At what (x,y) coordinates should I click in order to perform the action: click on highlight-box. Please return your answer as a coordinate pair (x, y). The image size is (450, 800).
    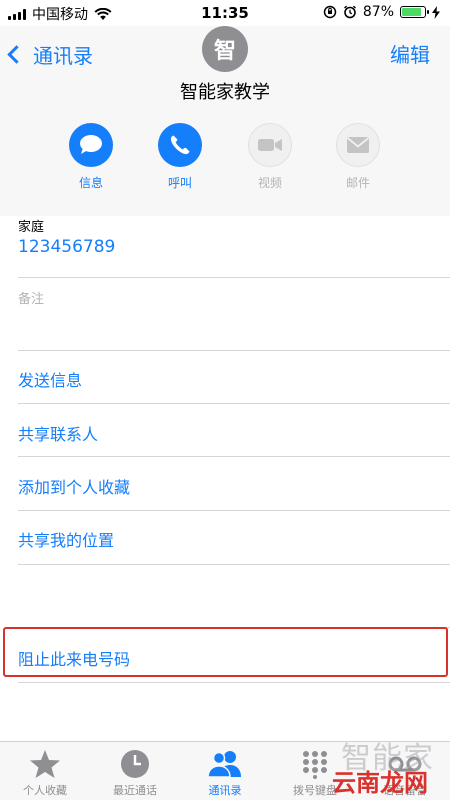
    Looking at the image, I should click on (225, 652).